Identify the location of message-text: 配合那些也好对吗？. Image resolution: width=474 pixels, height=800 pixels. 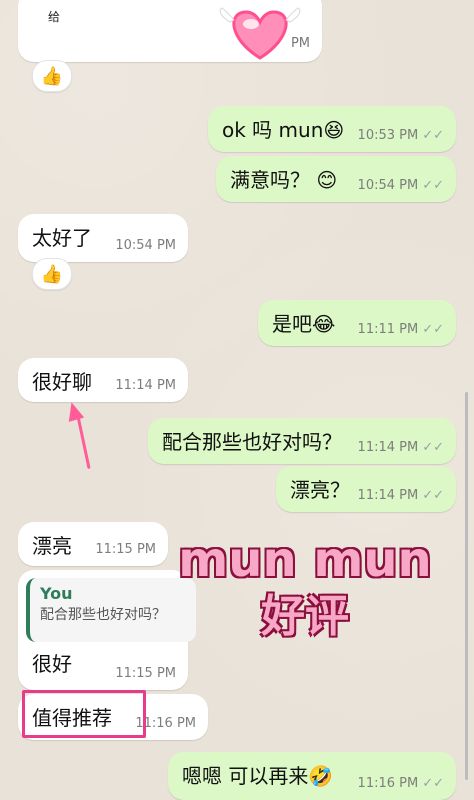
(252, 442).